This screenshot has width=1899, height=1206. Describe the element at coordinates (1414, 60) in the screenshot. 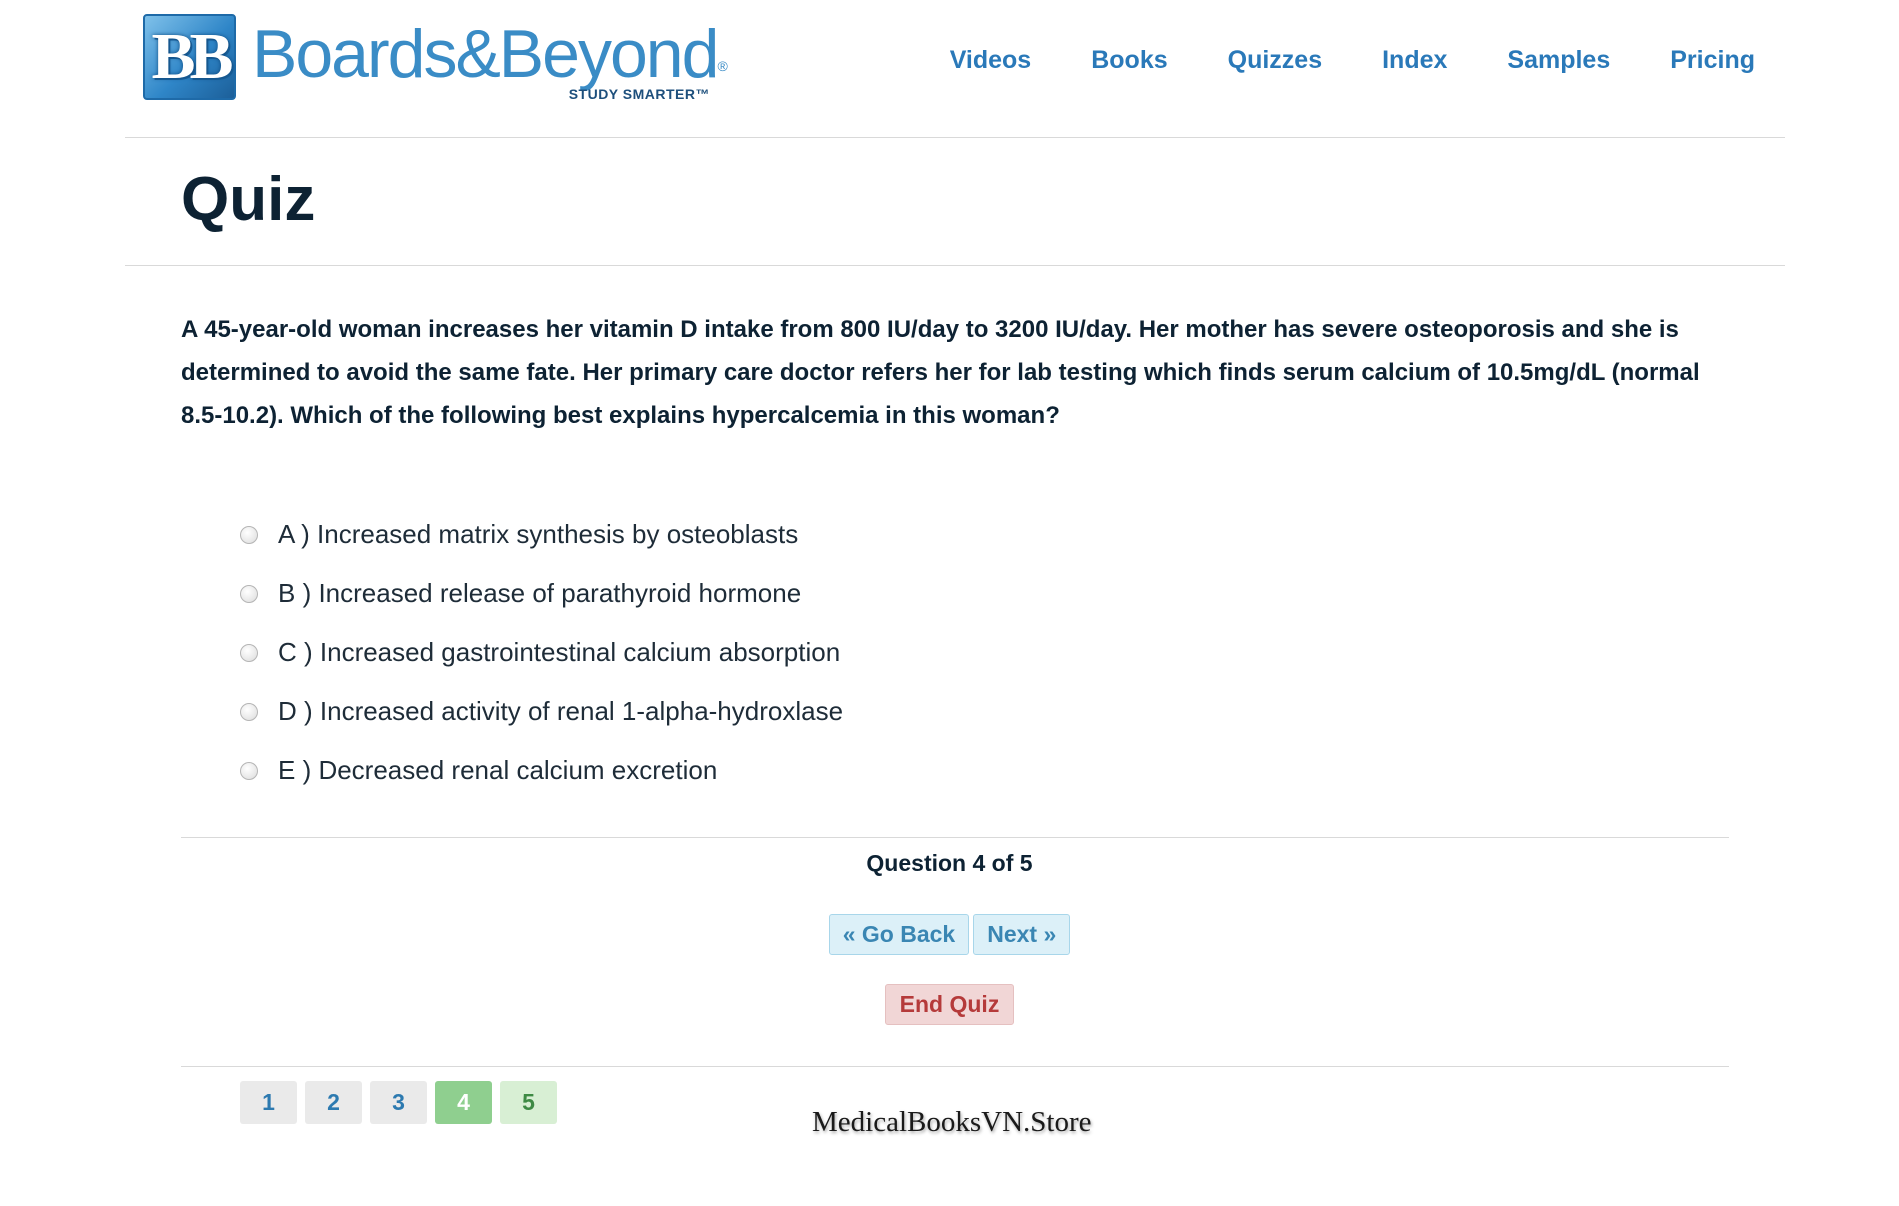

I see `nav-index: Index` at that location.